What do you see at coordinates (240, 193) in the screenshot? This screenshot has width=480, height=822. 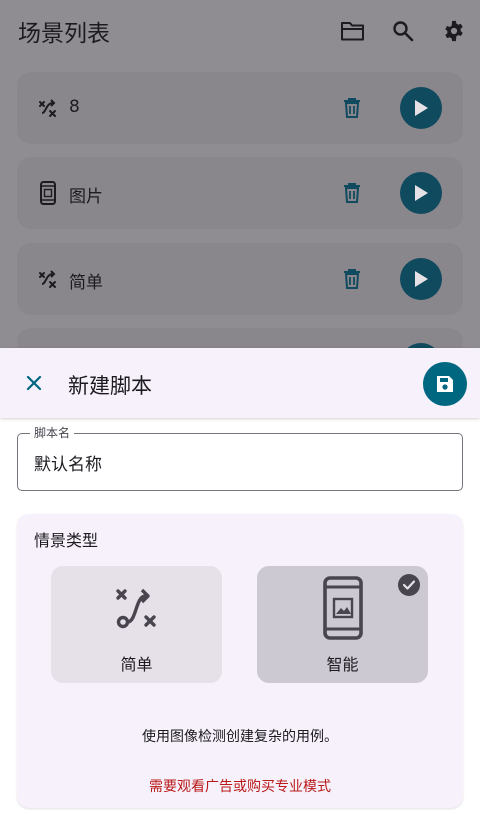 I see `scene-card: 图片` at bounding box center [240, 193].